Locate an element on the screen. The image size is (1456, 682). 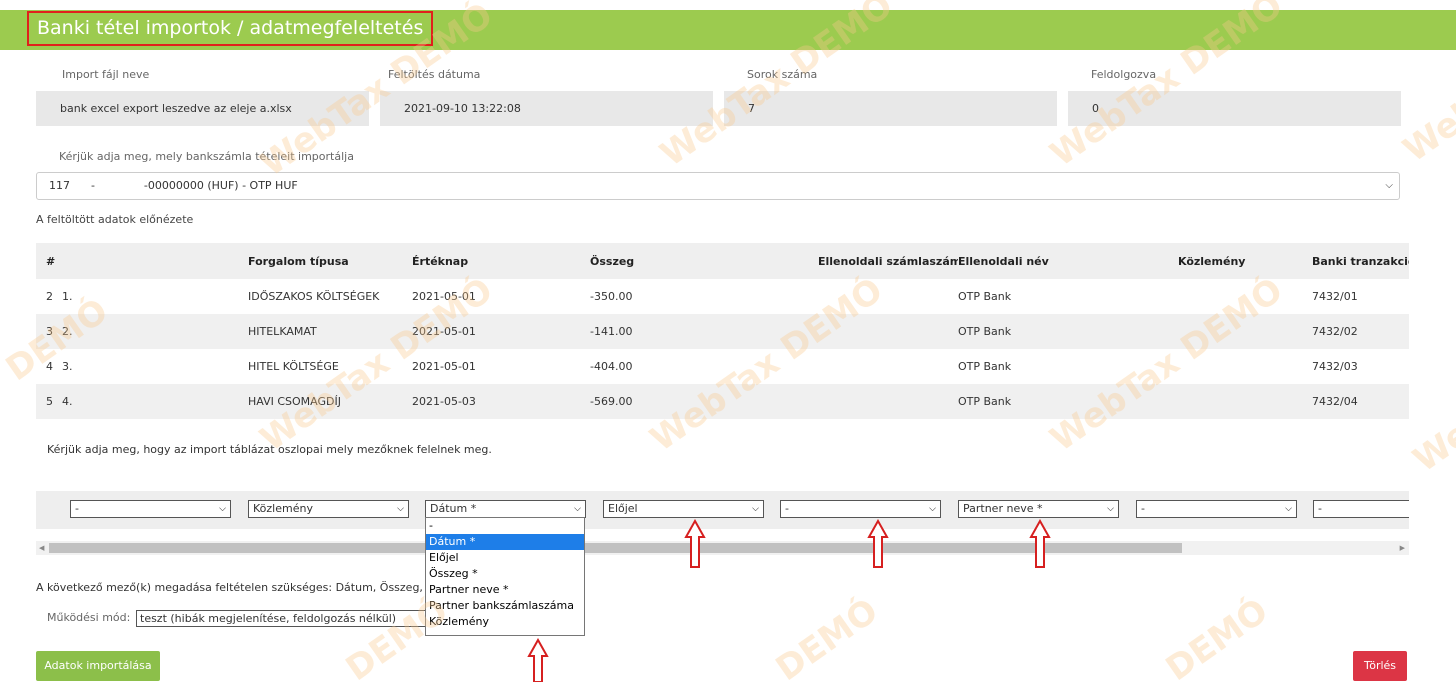
dropdown-option-selected: Dátum * is located at coordinates (505, 542).